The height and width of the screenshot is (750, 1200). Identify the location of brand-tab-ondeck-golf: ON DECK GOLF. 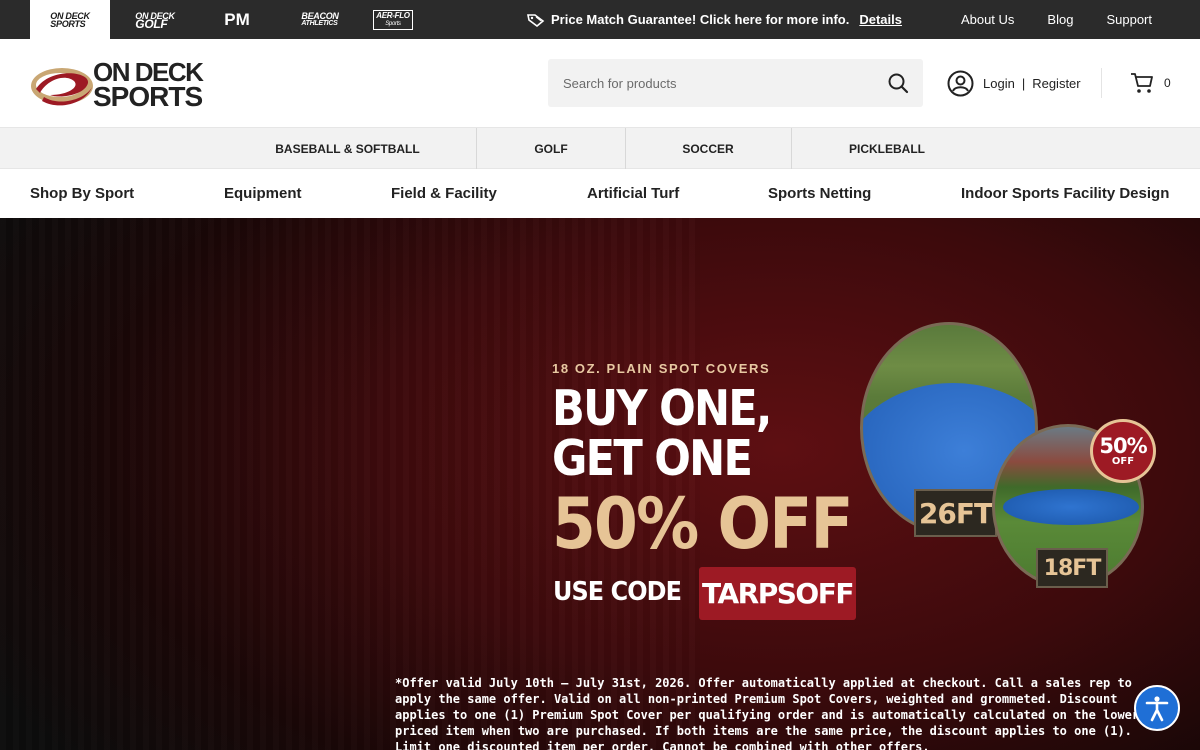
(155, 19).